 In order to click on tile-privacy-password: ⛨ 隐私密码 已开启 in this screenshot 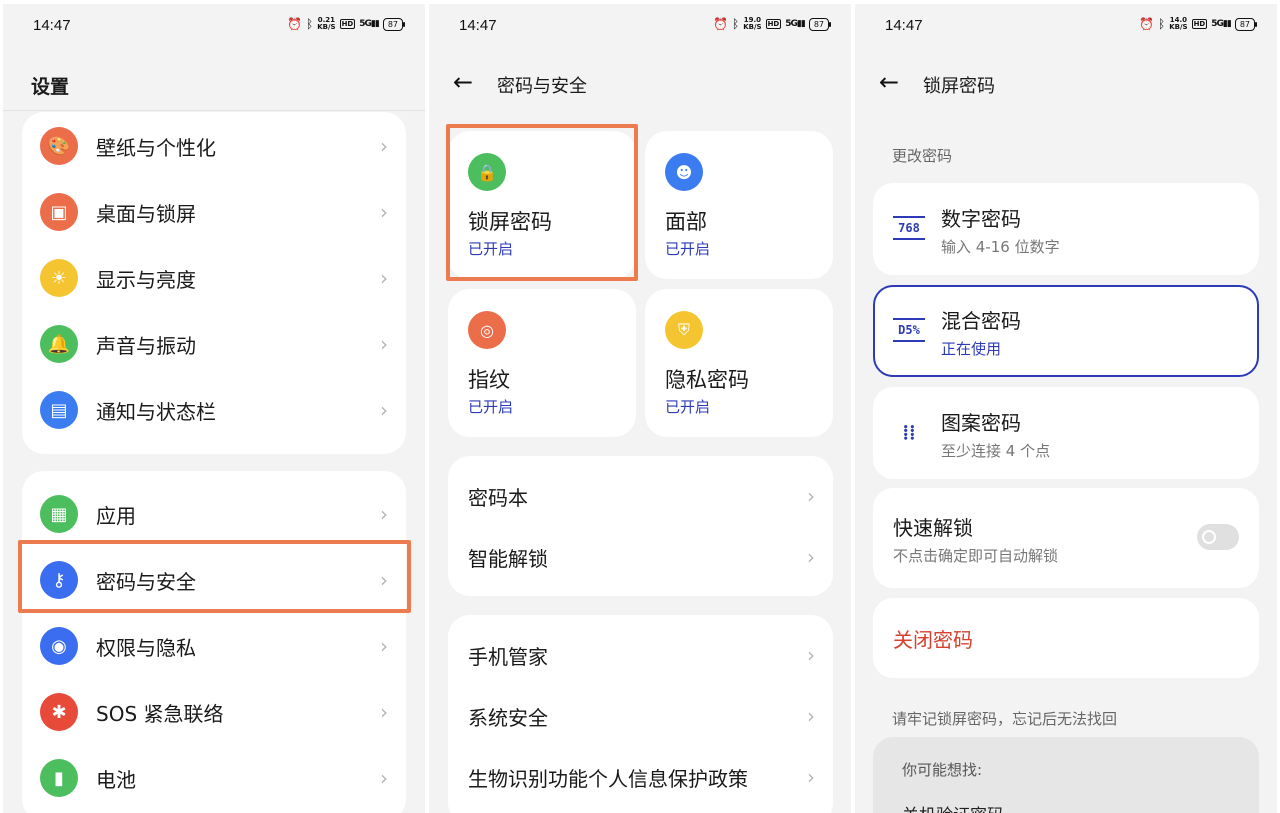, I will do `click(739, 363)`.